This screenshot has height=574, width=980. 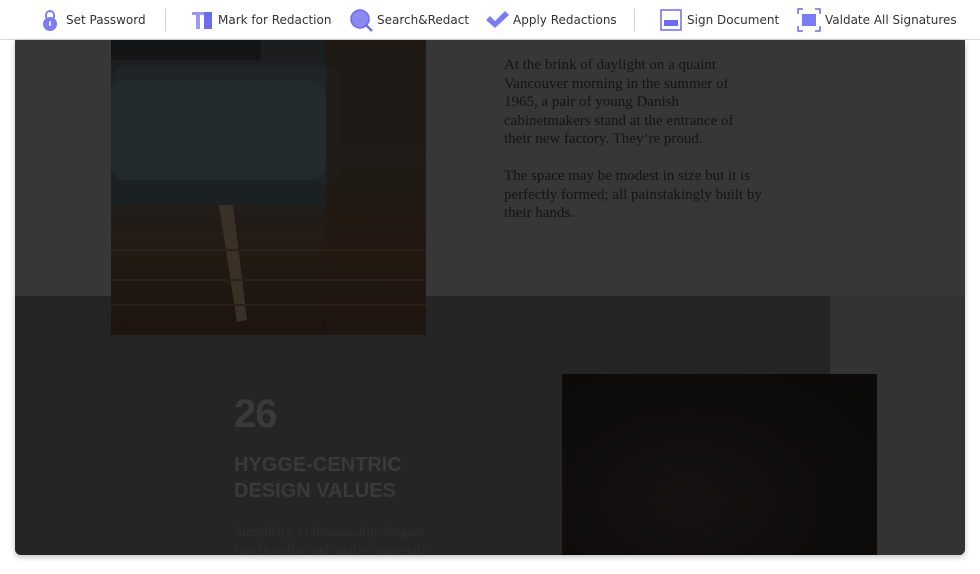 I want to click on mark-for-redaction-label: Mark for Redaction, so click(x=275, y=20).